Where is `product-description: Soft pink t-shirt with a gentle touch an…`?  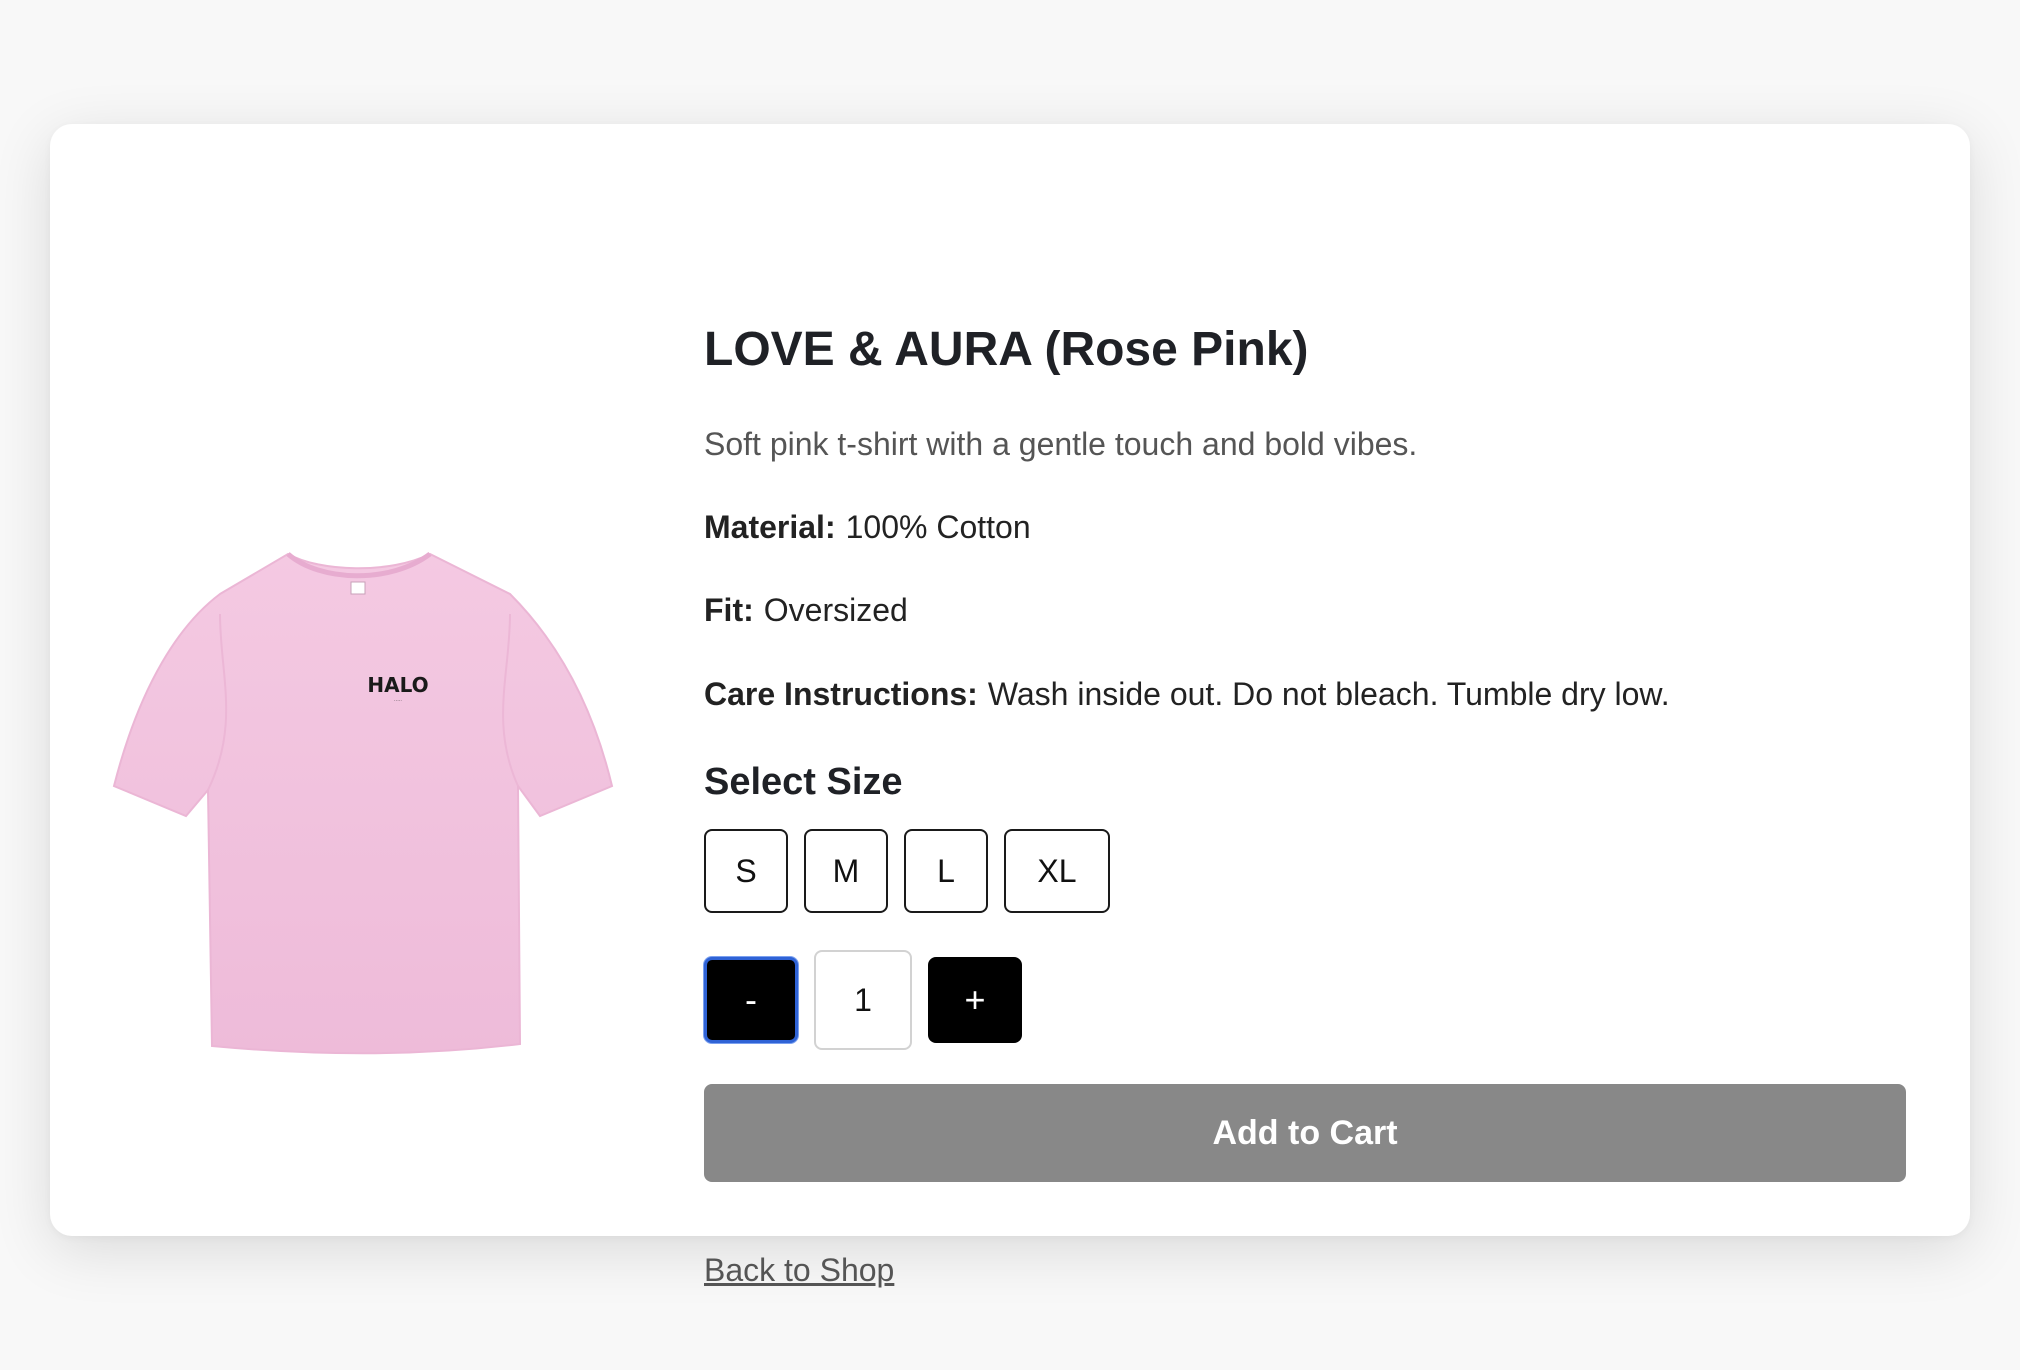 product-description: Soft pink t-shirt with a gentle touch an… is located at coordinates (1061, 444).